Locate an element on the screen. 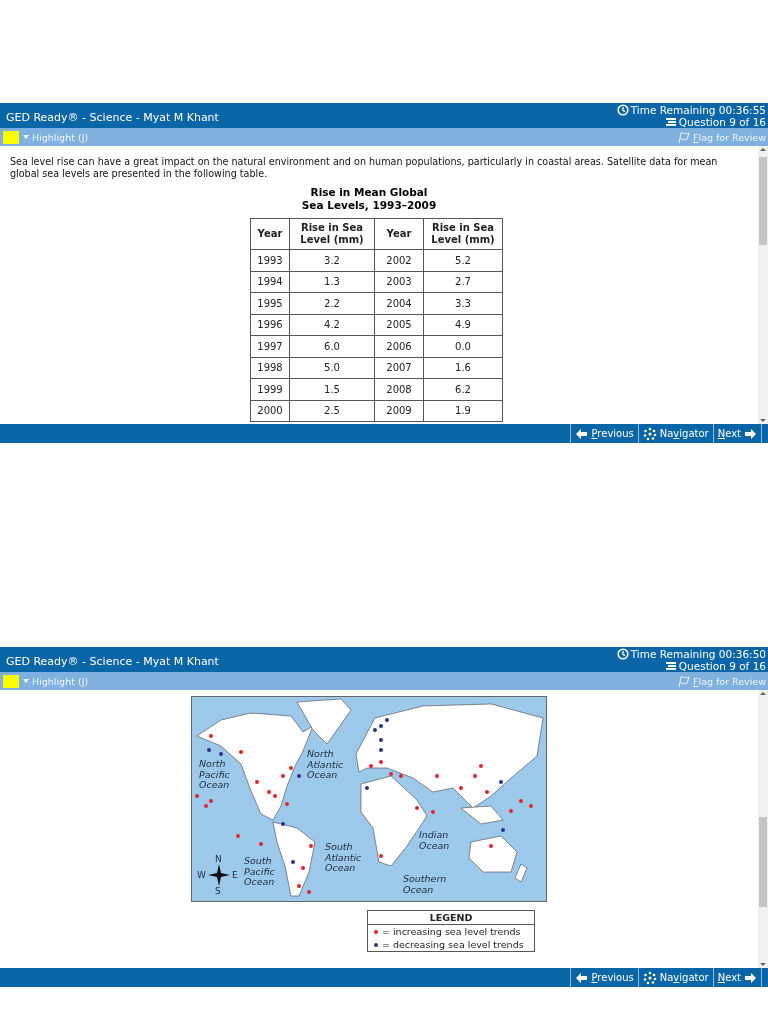 The height and width of the screenshot is (1024, 768). ocean-label: North Pacific Ocean is located at coordinates (215, 775).